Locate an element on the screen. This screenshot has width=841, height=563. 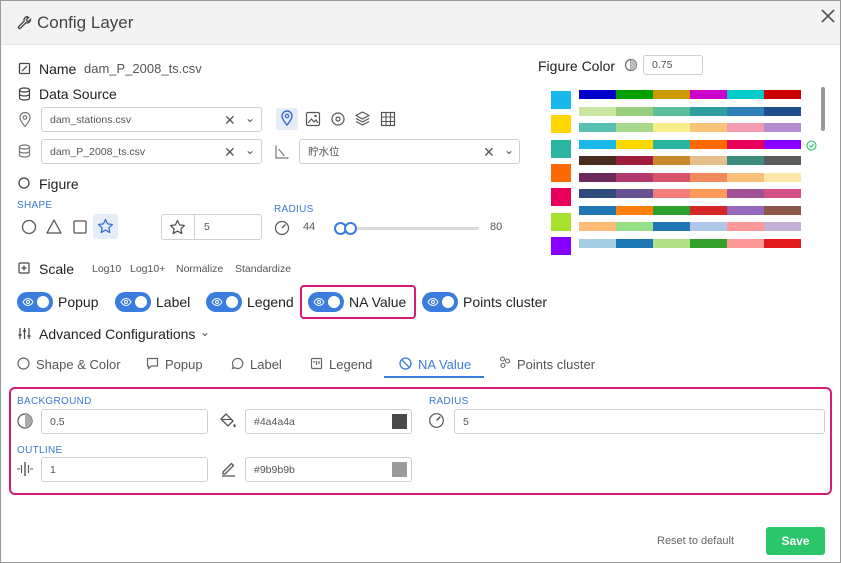
star-icon is located at coordinates (177, 227).